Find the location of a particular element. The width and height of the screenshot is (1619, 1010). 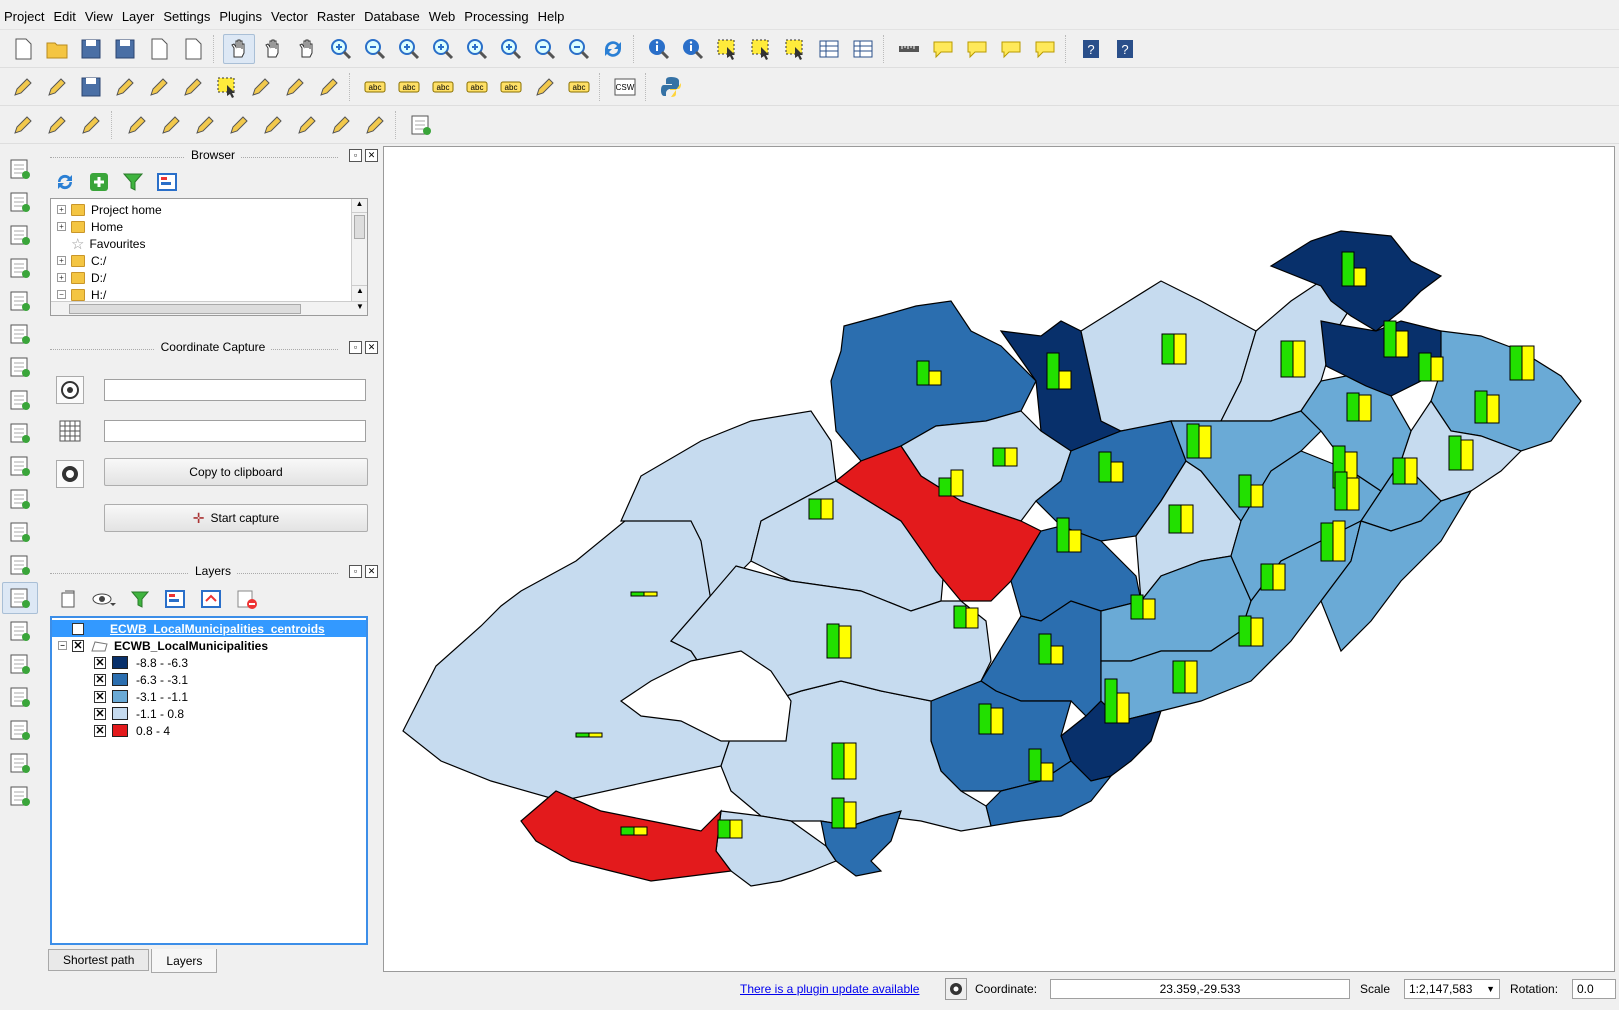

scale-combobox: 1:2,147,583 ▼ is located at coordinates (1452, 989).